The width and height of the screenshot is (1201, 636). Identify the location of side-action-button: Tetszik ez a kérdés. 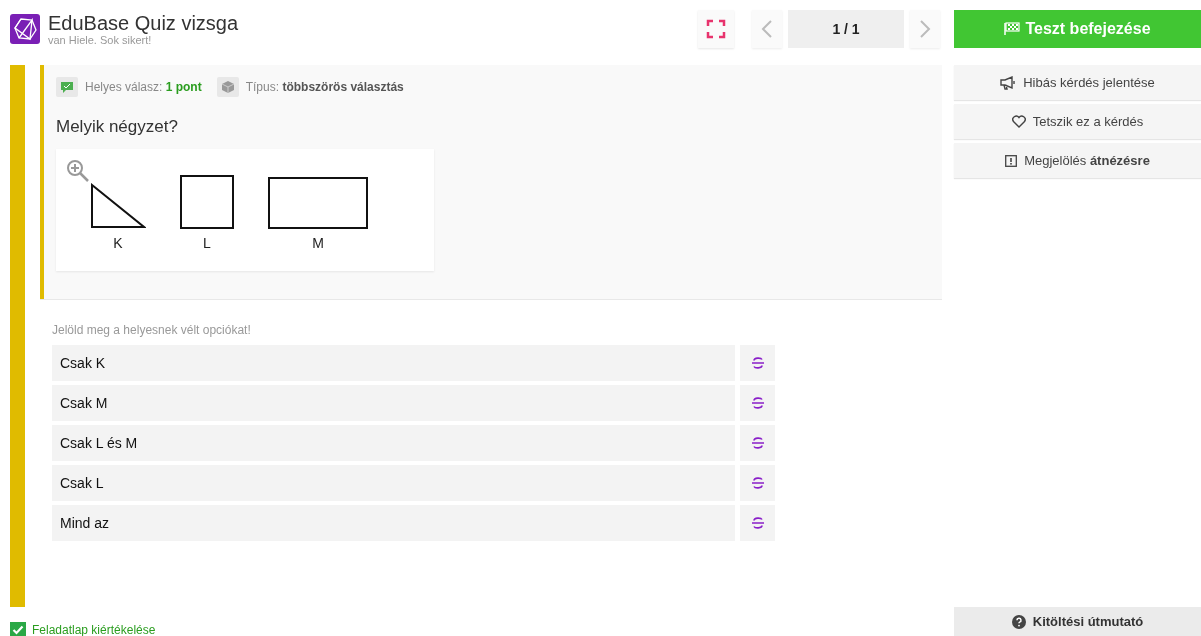
(1077, 121).